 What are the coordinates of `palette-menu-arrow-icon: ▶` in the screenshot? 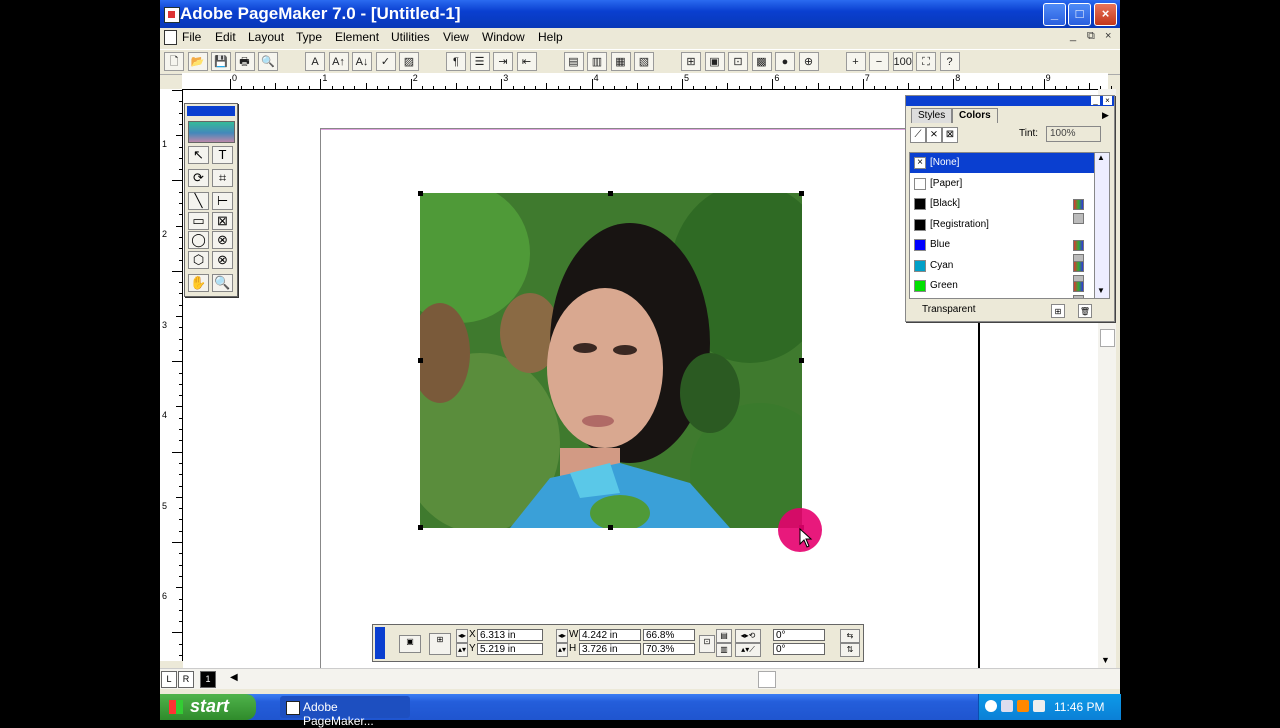 It's located at (1105, 115).